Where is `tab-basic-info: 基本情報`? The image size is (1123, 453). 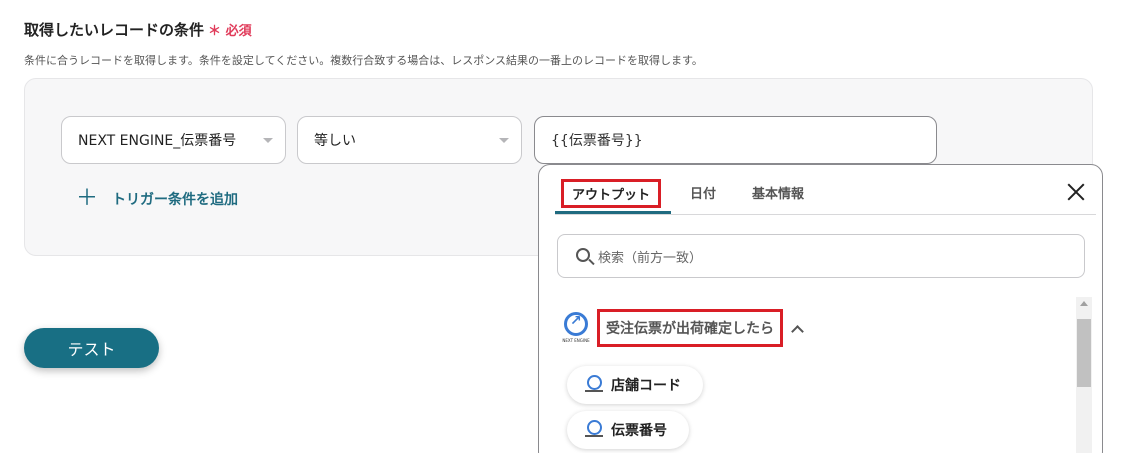 tab-basic-info: 基本情報 is located at coordinates (778, 192).